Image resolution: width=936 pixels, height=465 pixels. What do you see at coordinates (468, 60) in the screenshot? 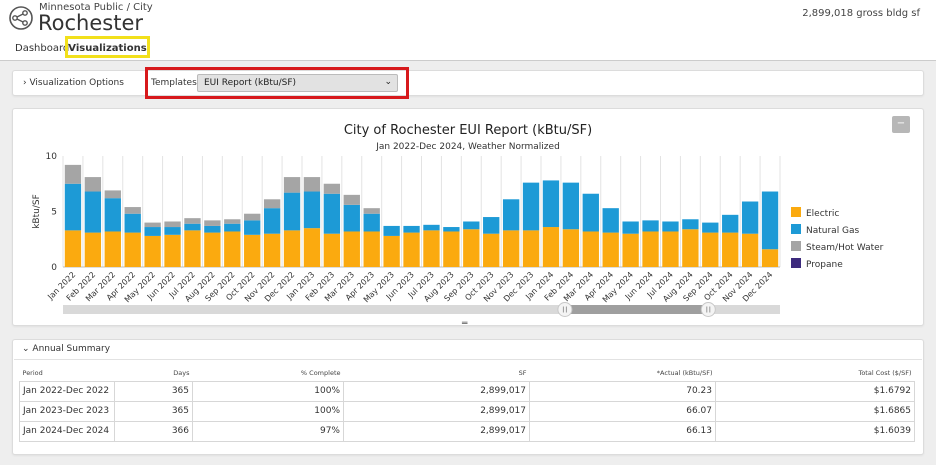
I see `header-divider` at bounding box center [468, 60].